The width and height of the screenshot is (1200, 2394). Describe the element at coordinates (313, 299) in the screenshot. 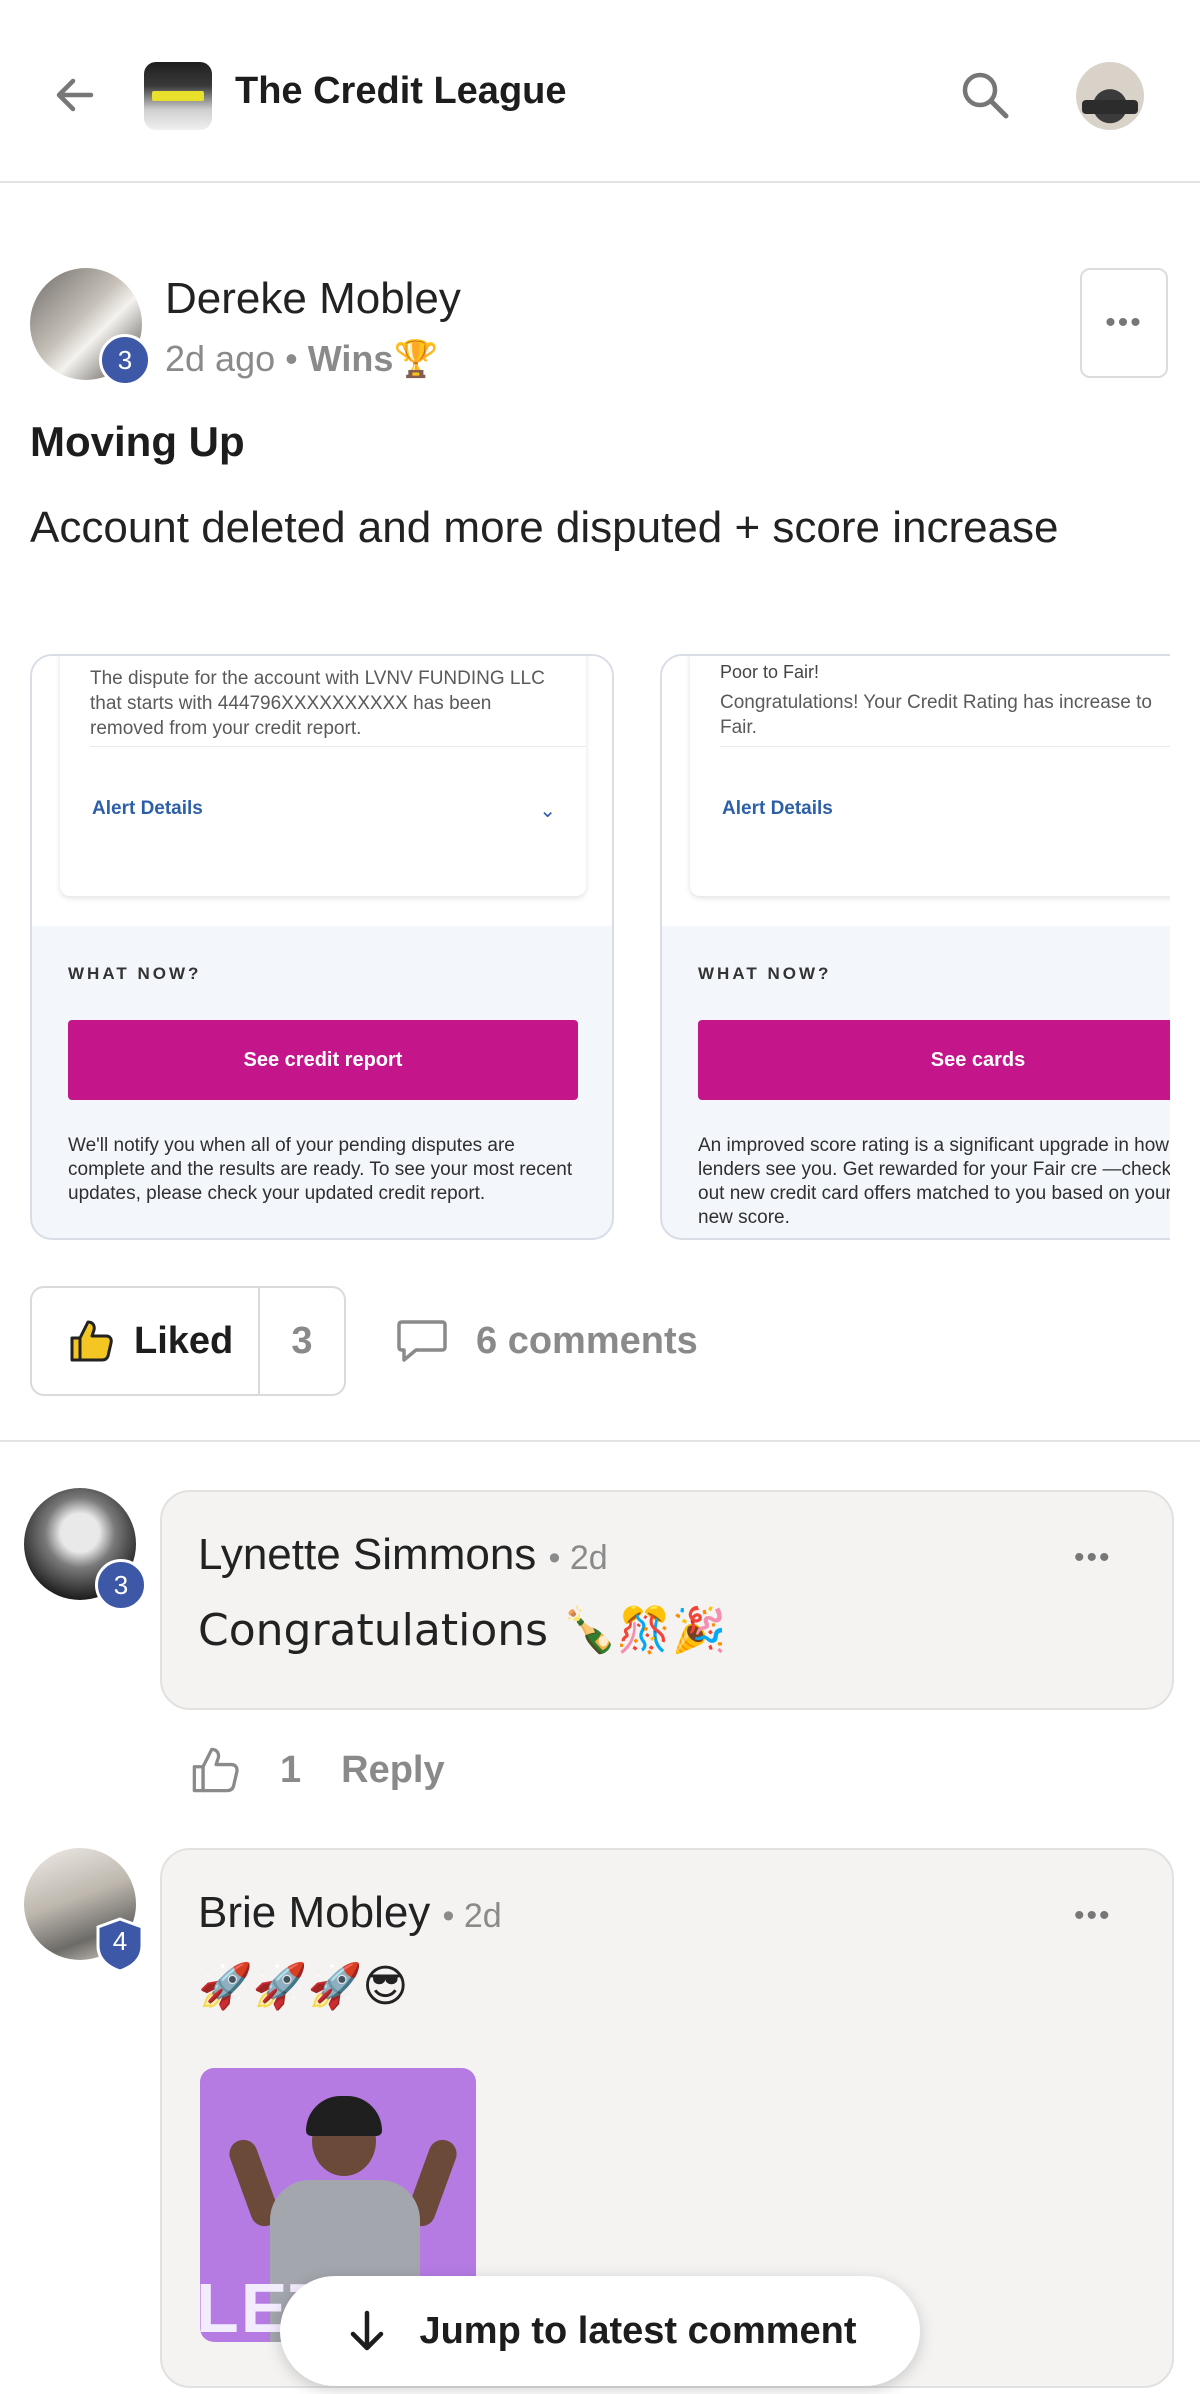

I see `post-author-name: Dereke Mobley` at that location.